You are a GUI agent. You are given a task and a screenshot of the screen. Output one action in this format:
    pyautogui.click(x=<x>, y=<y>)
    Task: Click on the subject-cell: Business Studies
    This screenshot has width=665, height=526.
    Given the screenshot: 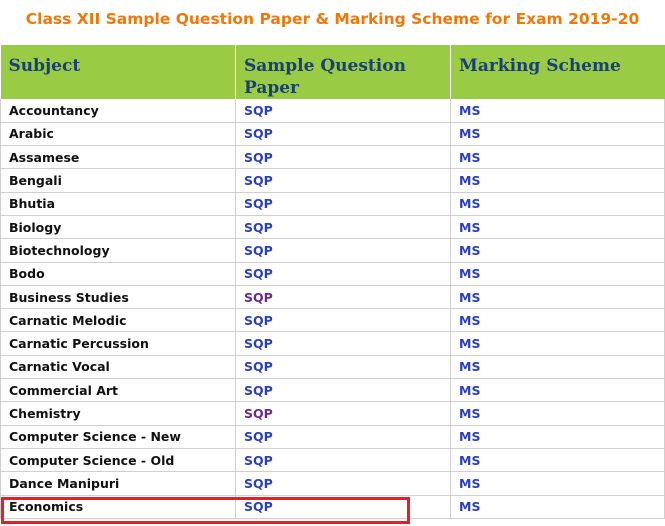 What is the action you would take?
    pyautogui.click(x=118, y=297)
    